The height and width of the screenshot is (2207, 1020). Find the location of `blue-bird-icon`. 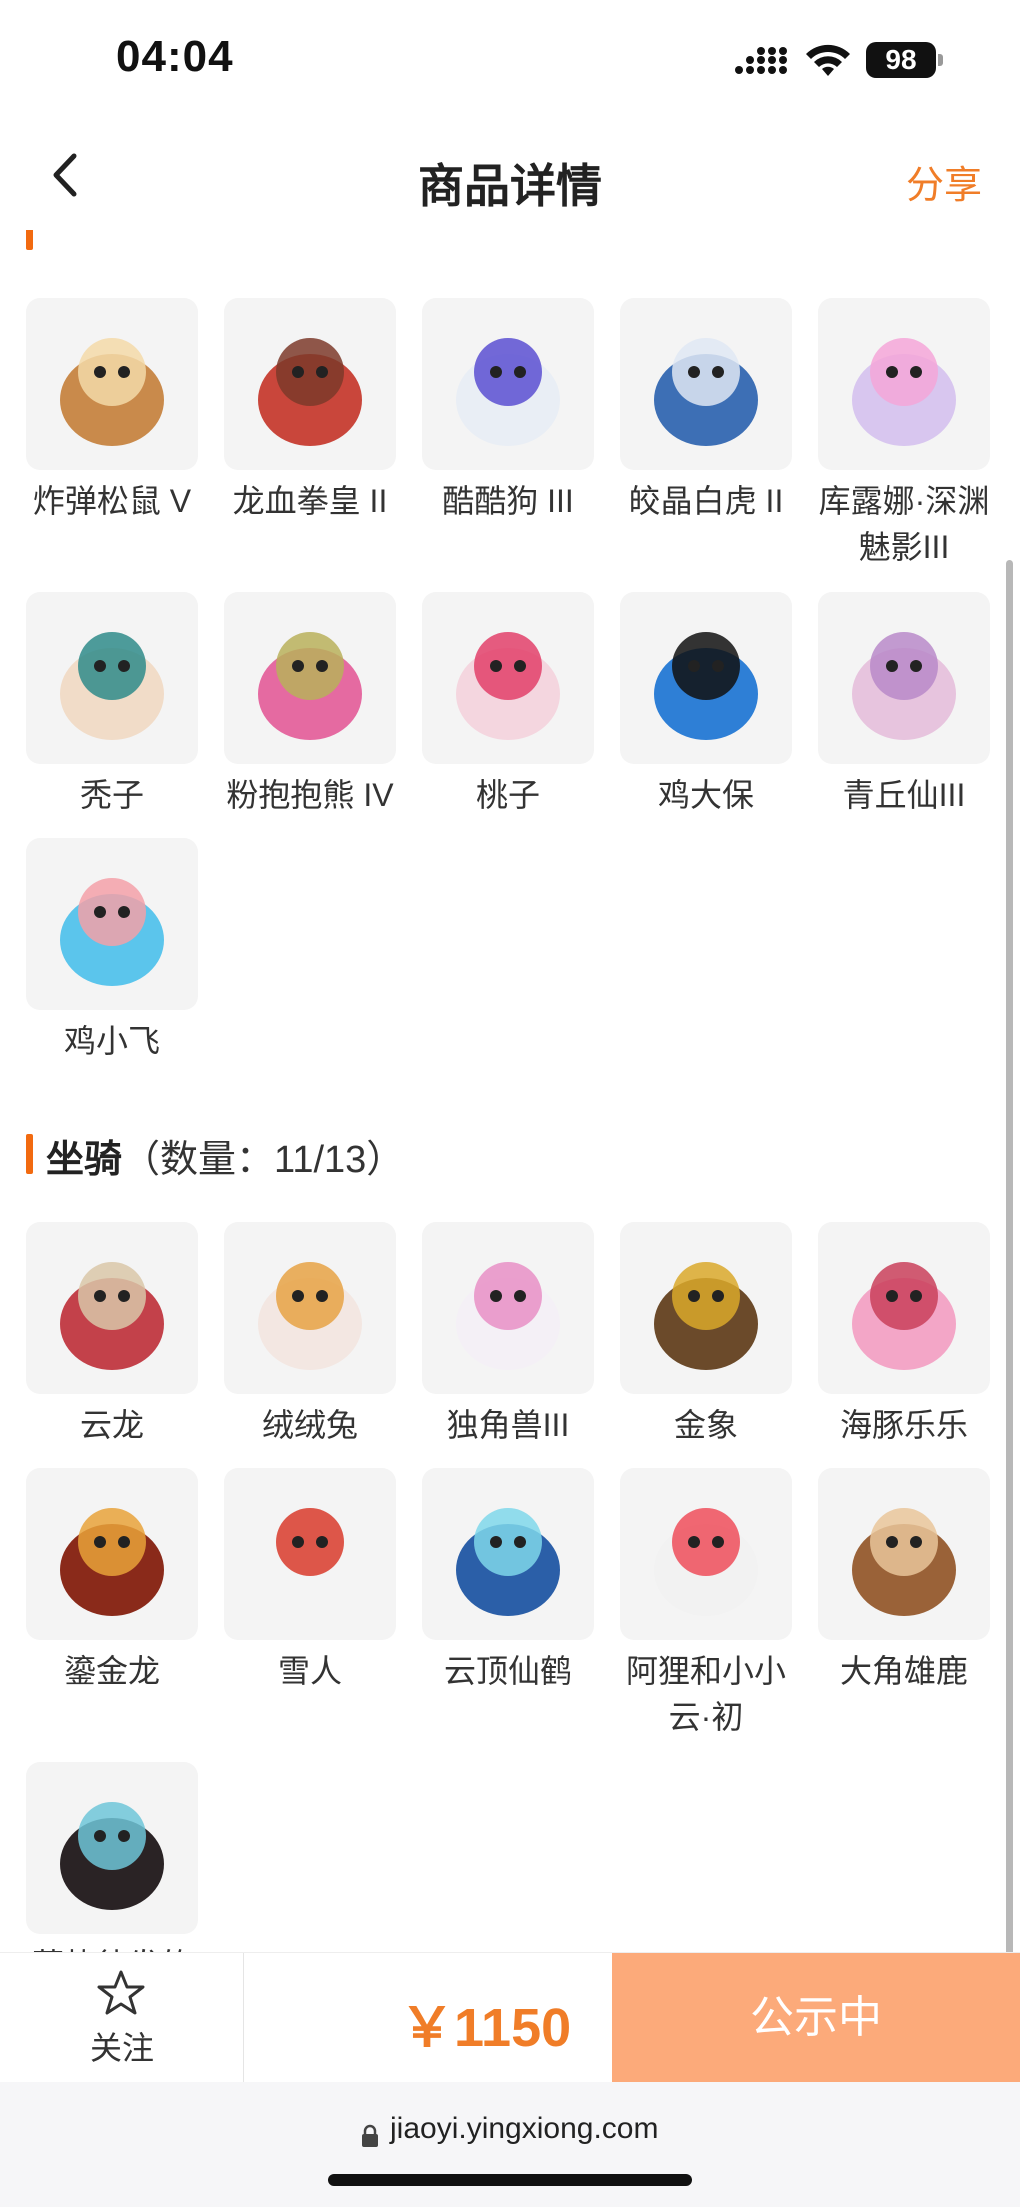

blue-bird-icon is located at coordinates (112, 932).